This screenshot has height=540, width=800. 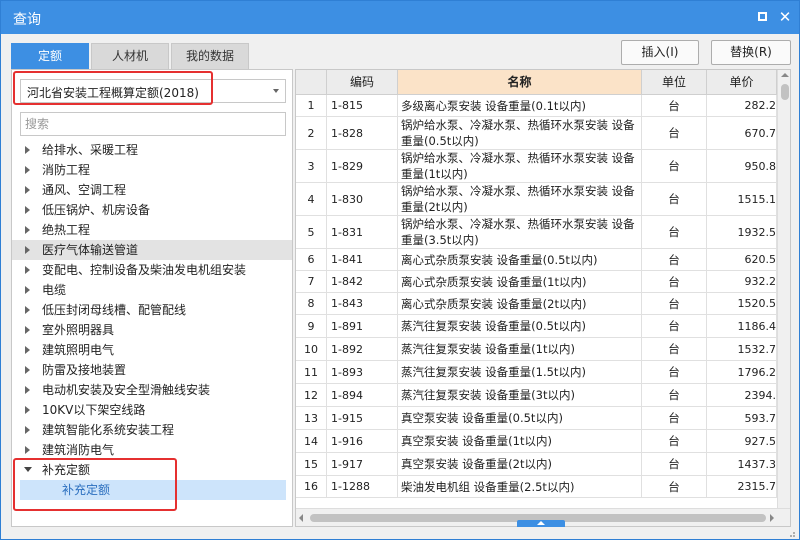 I want to click on tree-item: 低压锅炉、机房设备, so click(x=152, y=210).